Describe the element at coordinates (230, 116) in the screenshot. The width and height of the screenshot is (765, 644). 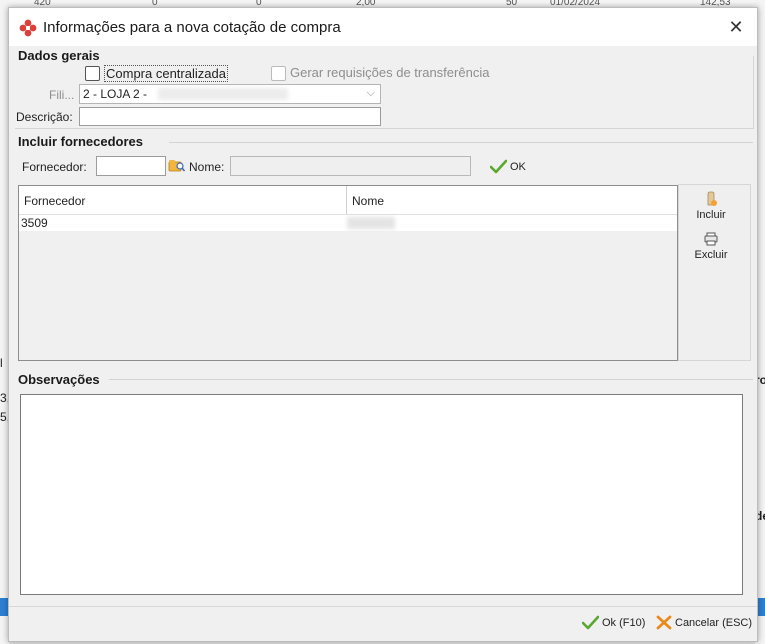
I see `descricao-input` at that location.